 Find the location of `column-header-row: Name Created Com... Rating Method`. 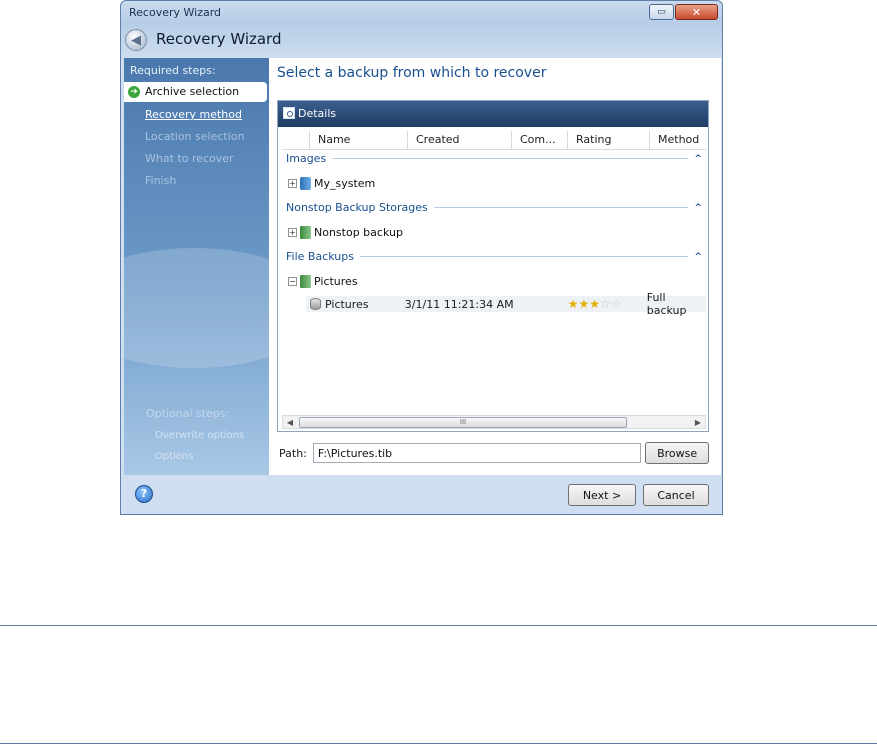

column-header-row: Name Created Com... Rating Method is located at coordinates (494, 140).